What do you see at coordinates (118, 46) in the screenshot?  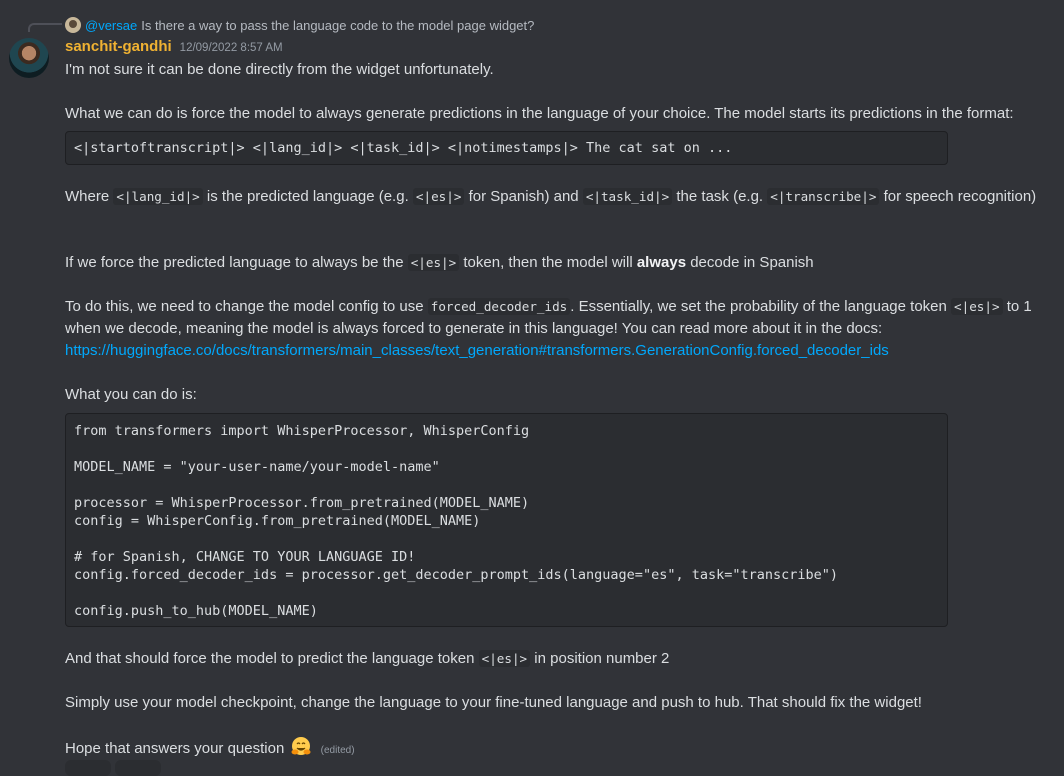 I see `username: sanchit-gandhi` at bounding box center [118, 46].